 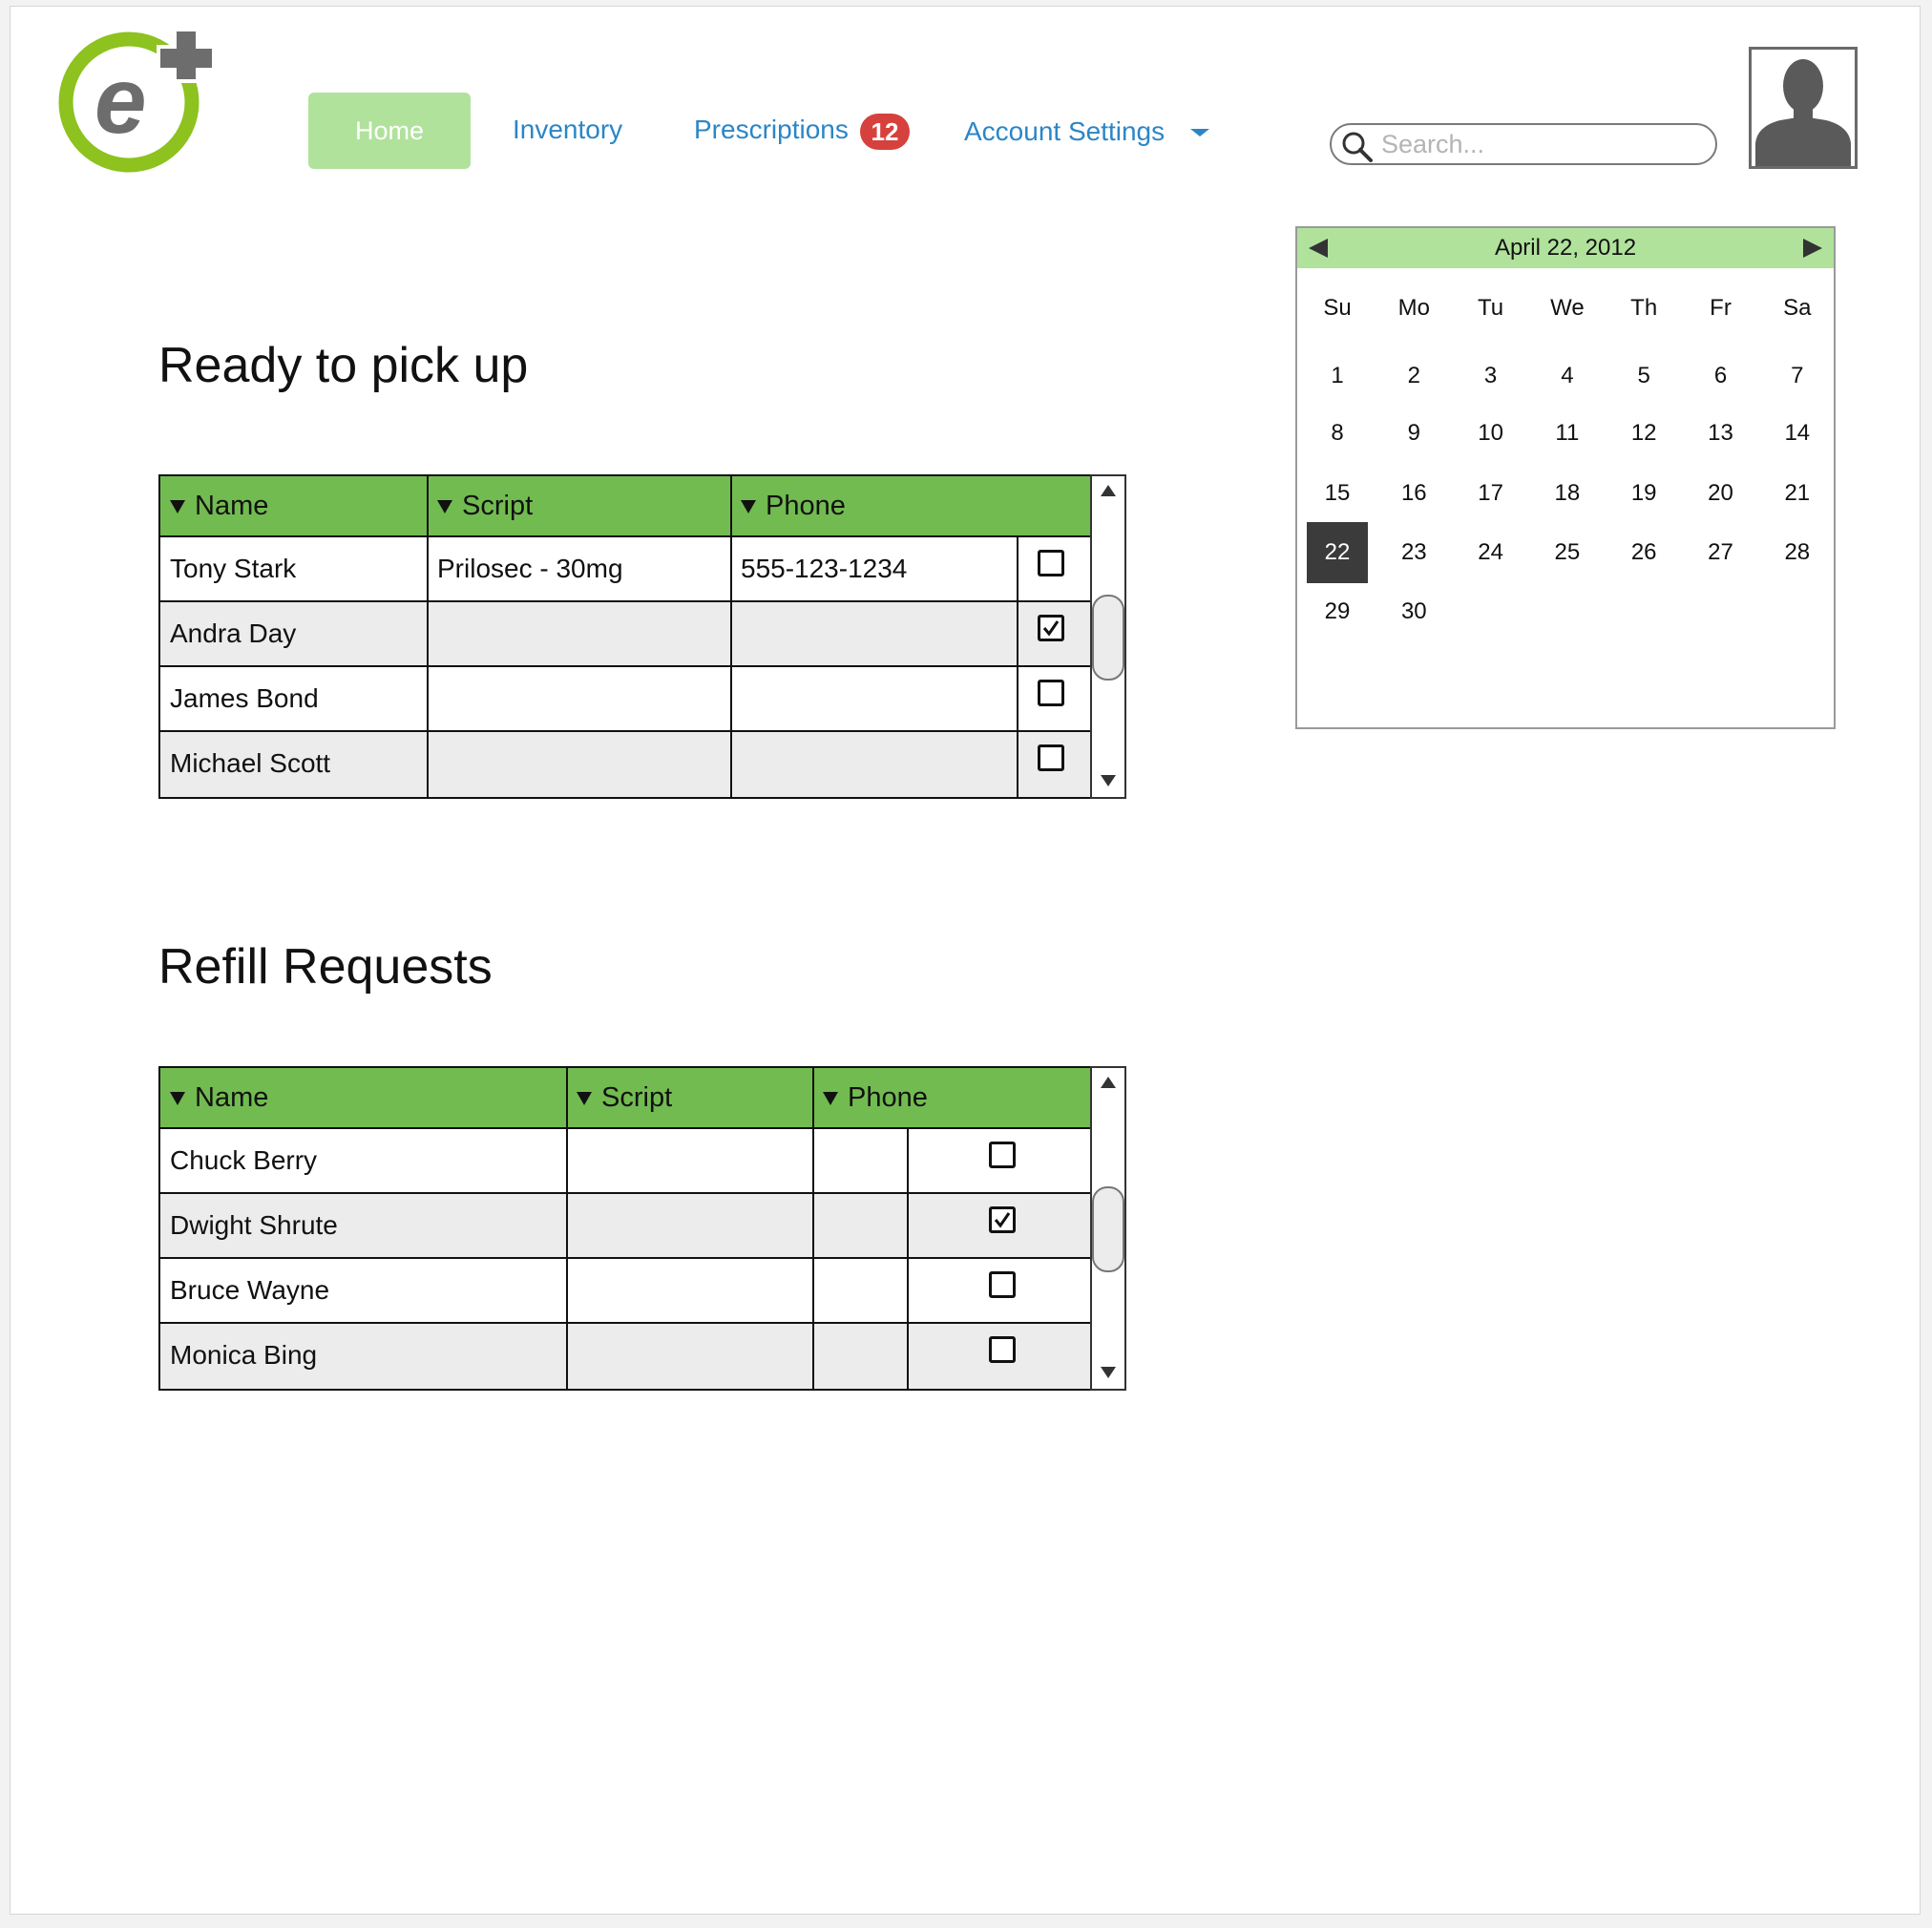 I want to click on nav-home-button: Home, so click(x=390, y=131).